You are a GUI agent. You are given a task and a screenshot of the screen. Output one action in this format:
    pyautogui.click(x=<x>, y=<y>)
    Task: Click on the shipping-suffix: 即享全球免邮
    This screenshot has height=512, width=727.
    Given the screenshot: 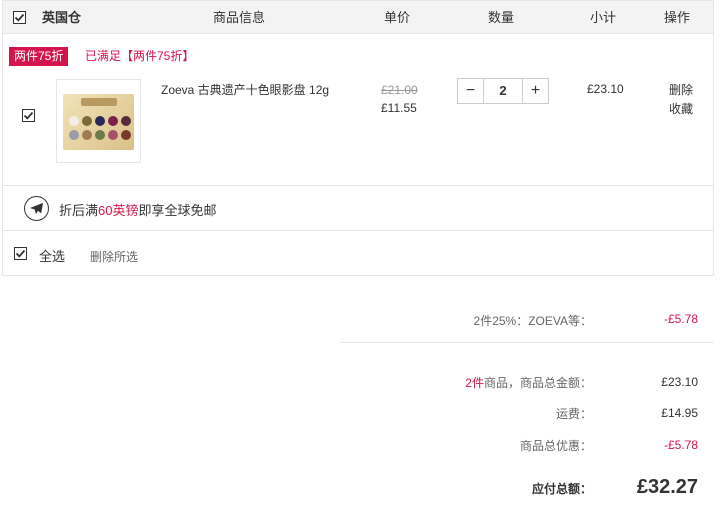 What is the action you would take?
    pyautogui.click(x=177, y=210)
    